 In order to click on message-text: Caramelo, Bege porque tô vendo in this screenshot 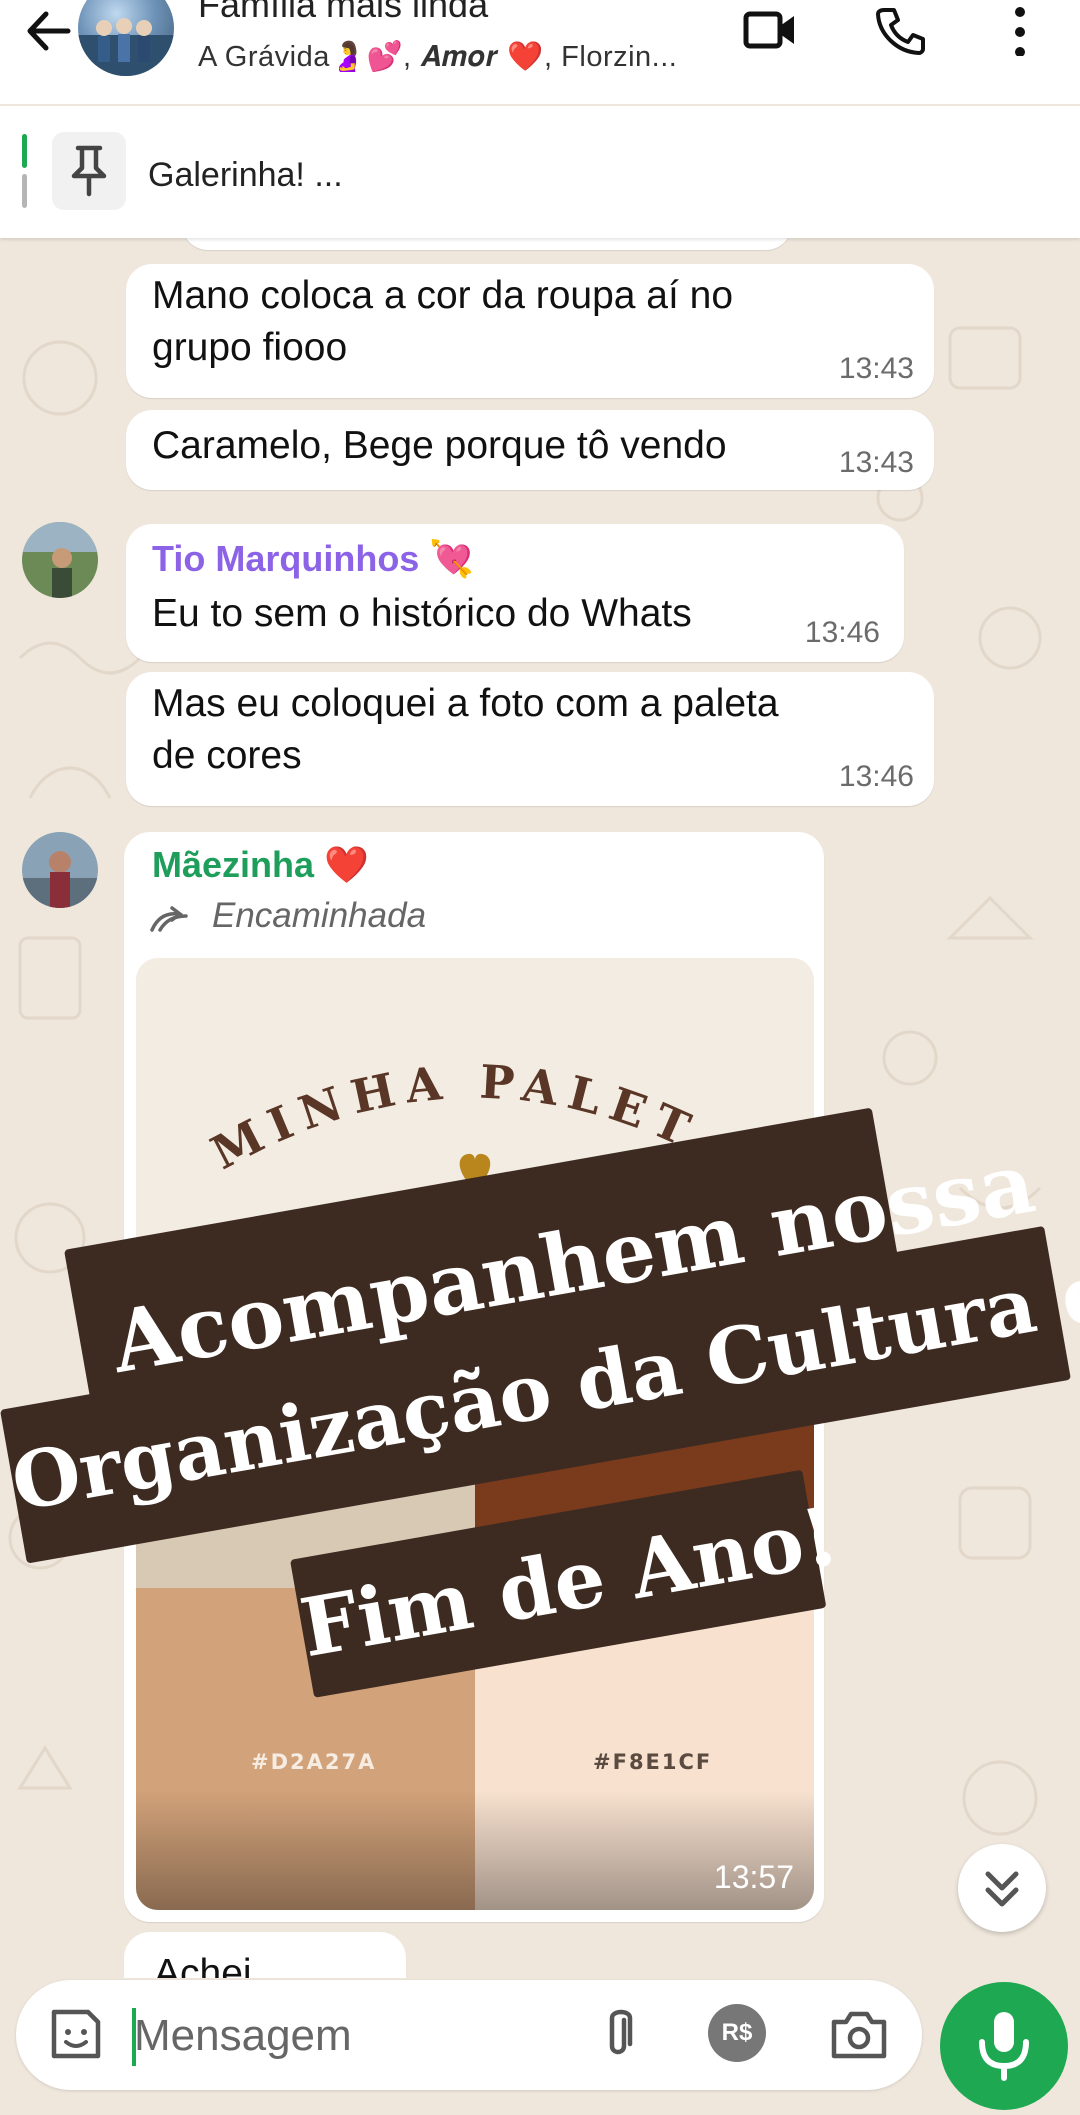, I will do `click(439, 445)`.